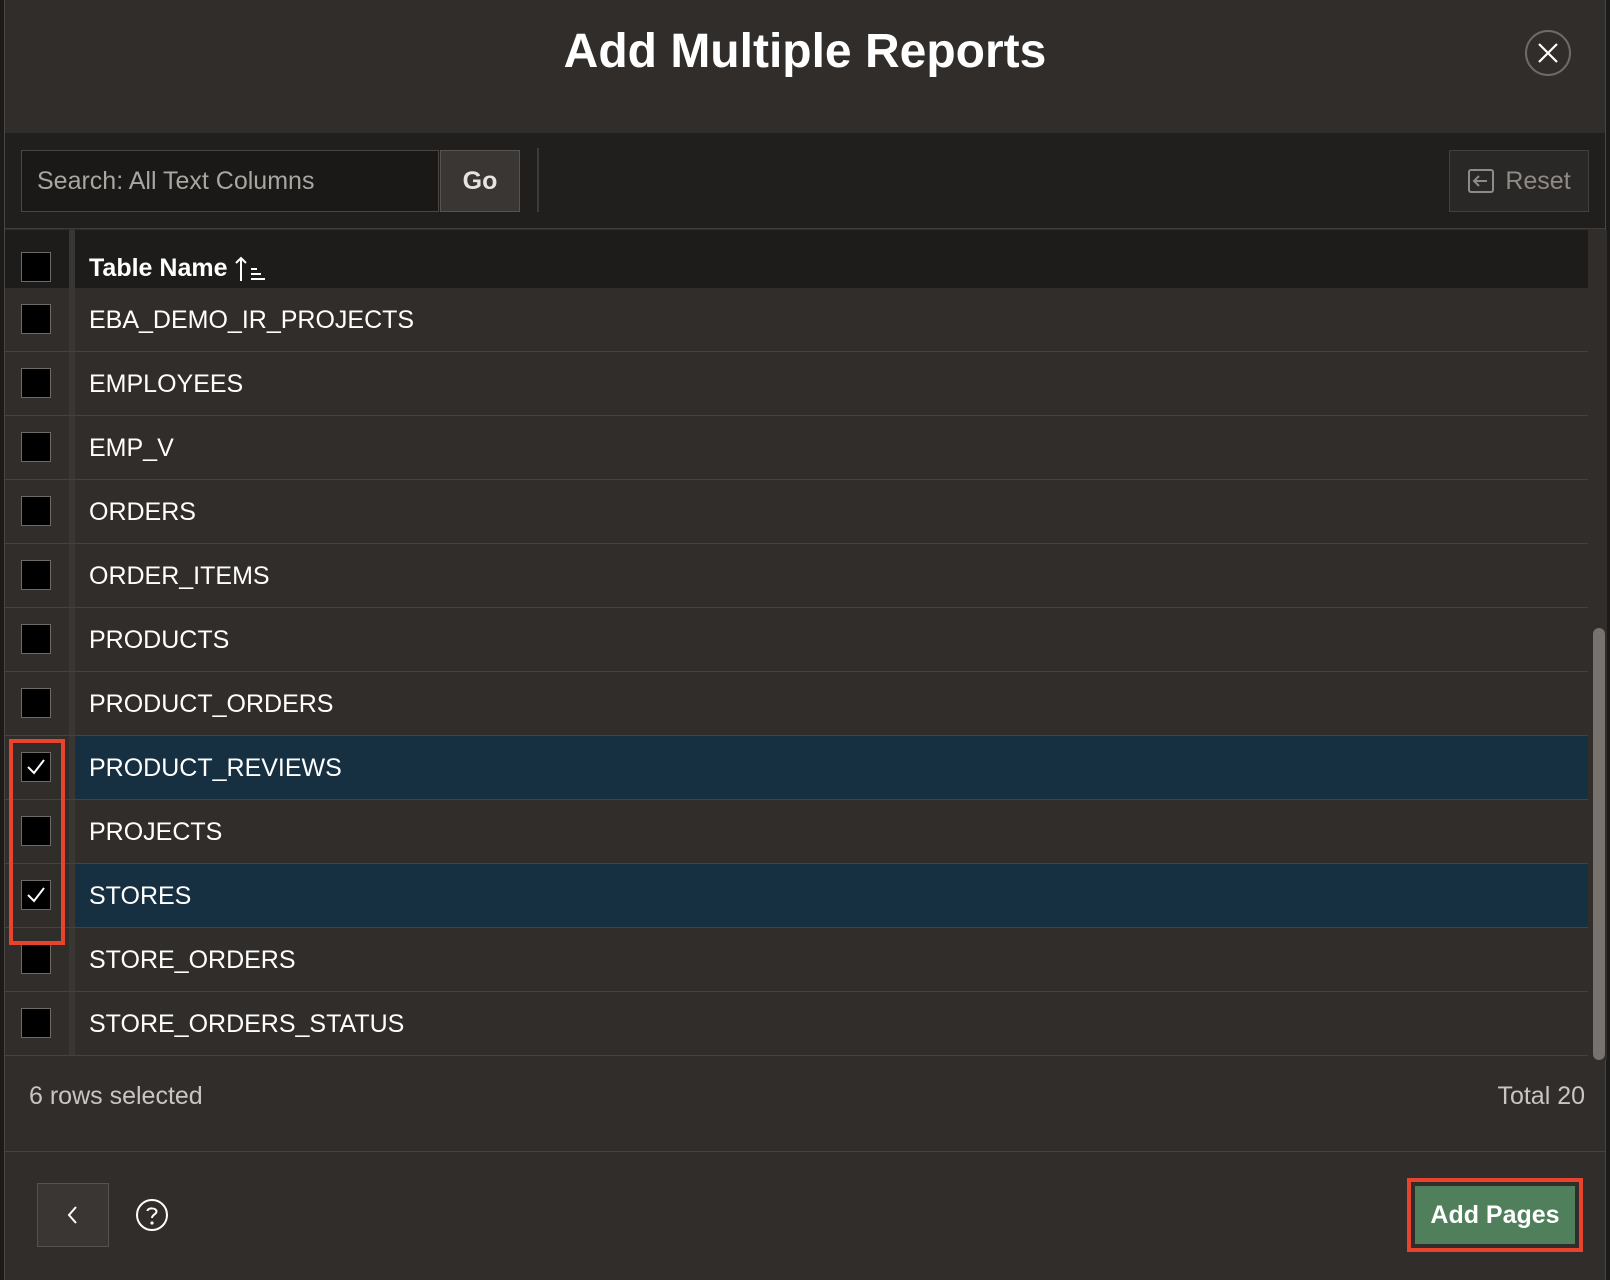 This screenshot has height=1280, width=1610. I want to click on close-button, so click(1548, 53).